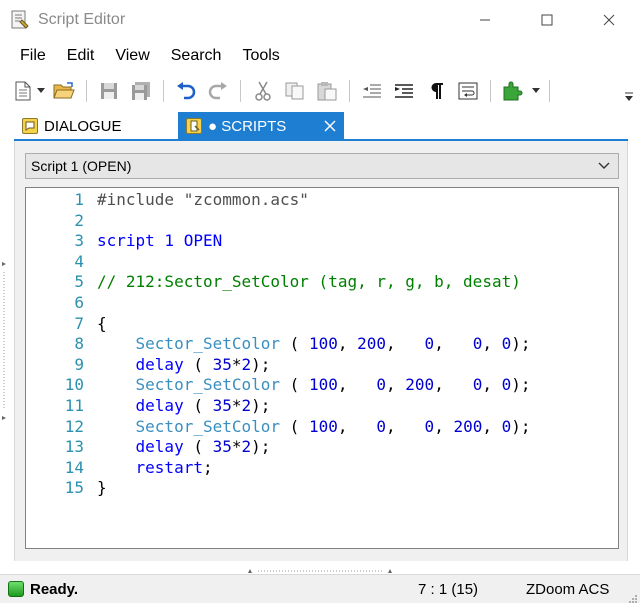  Describe the element at coordinates (186, 91) in the screenshot. I see `undo-icon` at that location.